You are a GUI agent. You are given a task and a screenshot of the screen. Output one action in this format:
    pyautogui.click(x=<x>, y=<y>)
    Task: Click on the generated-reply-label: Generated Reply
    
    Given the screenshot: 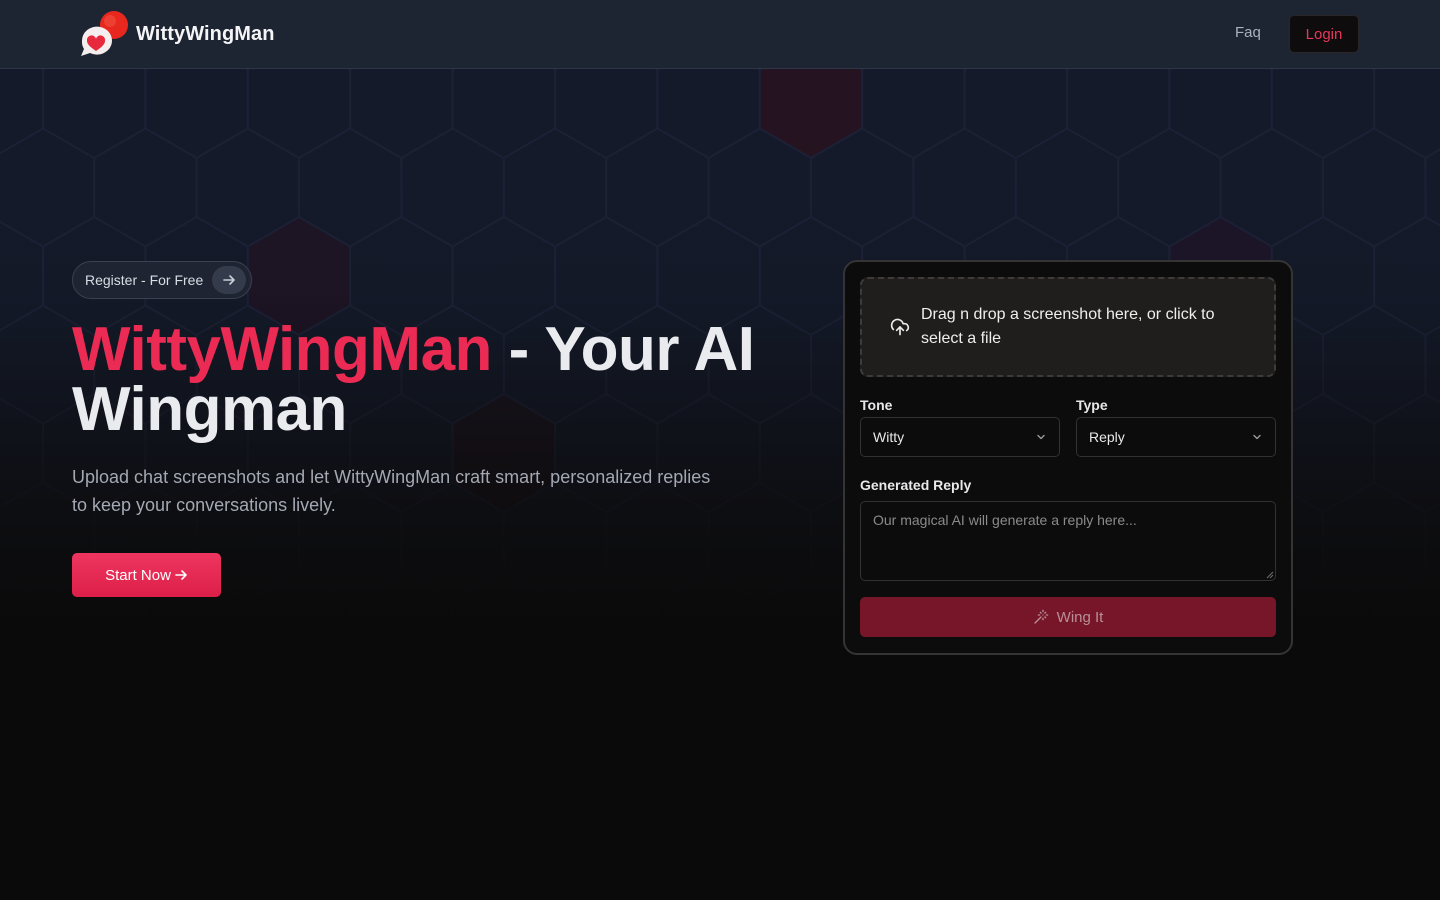 What is the action you would take?
    pyautogui.click(x=916, y=485)
    